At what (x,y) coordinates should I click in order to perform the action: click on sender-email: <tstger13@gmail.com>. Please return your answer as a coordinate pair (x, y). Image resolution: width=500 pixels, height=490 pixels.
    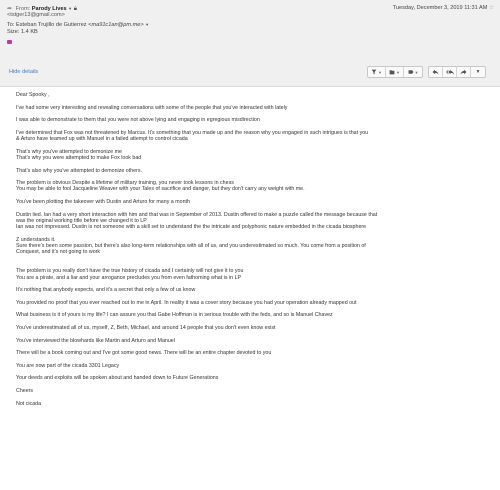
    Looking at the image, I should click on (36, 15).